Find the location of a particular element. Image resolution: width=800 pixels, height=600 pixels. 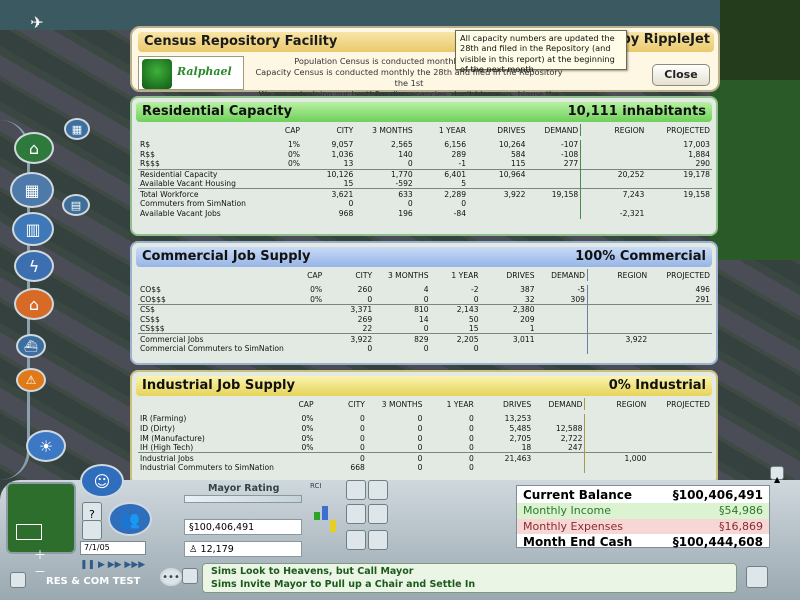

map-view-rect is located at coordinates (29, 532).